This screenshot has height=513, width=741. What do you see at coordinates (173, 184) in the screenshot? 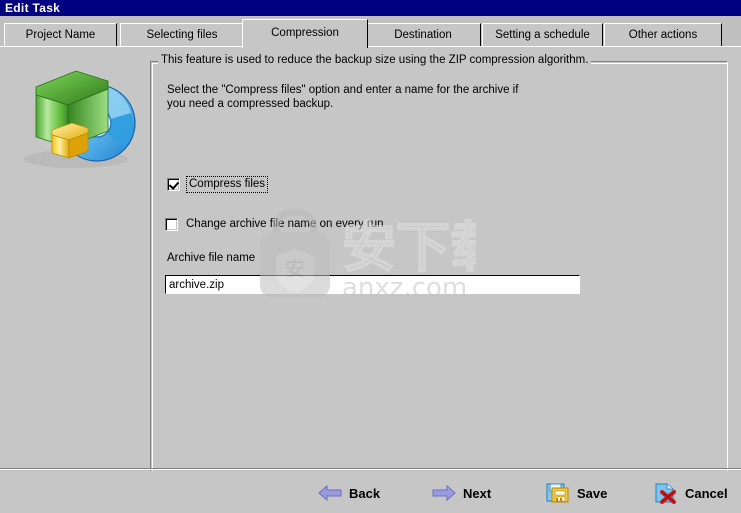
I see `compress-files-checkbox` at bounding box center [173, 184].